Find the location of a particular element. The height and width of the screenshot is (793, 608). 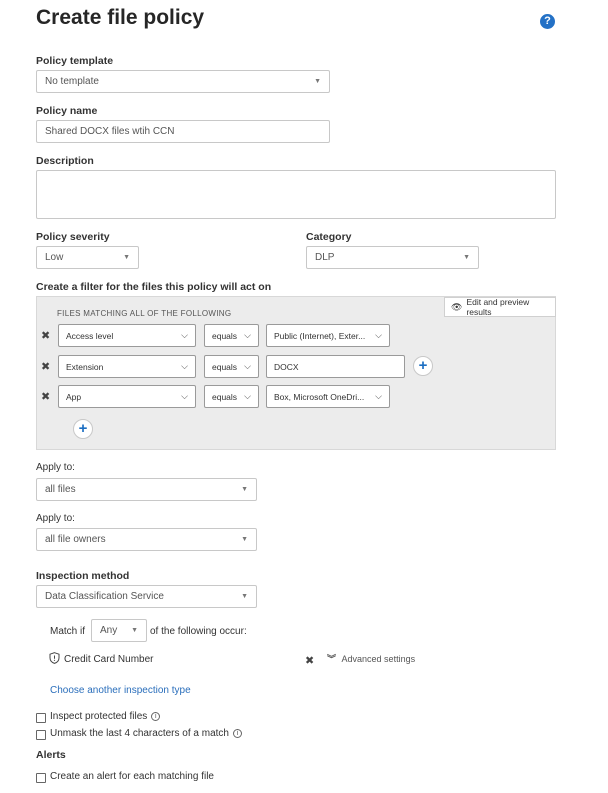

advanced-settings-label: Advanced settings is located at coordinates (379, 659).